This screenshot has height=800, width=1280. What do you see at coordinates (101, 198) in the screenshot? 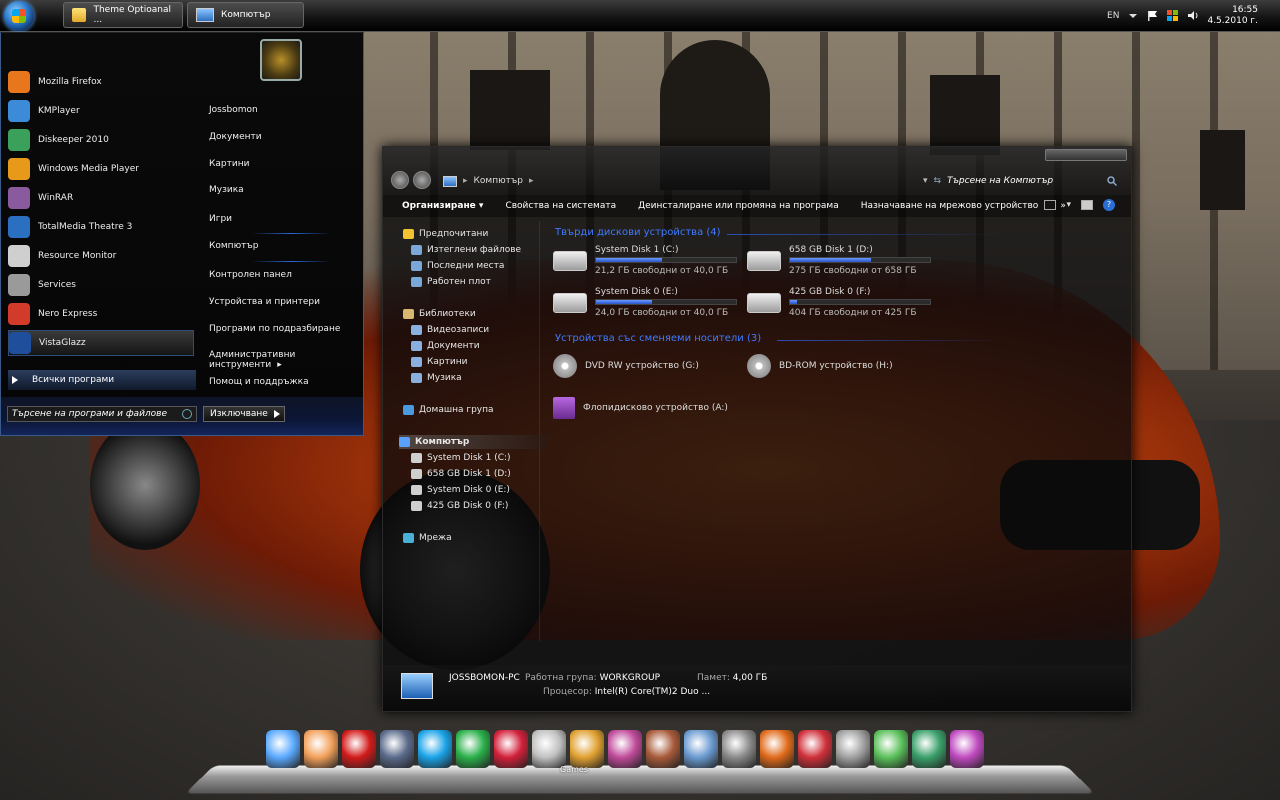
I see `start-program-item: WinRAR` at bounding box center [101, 198].